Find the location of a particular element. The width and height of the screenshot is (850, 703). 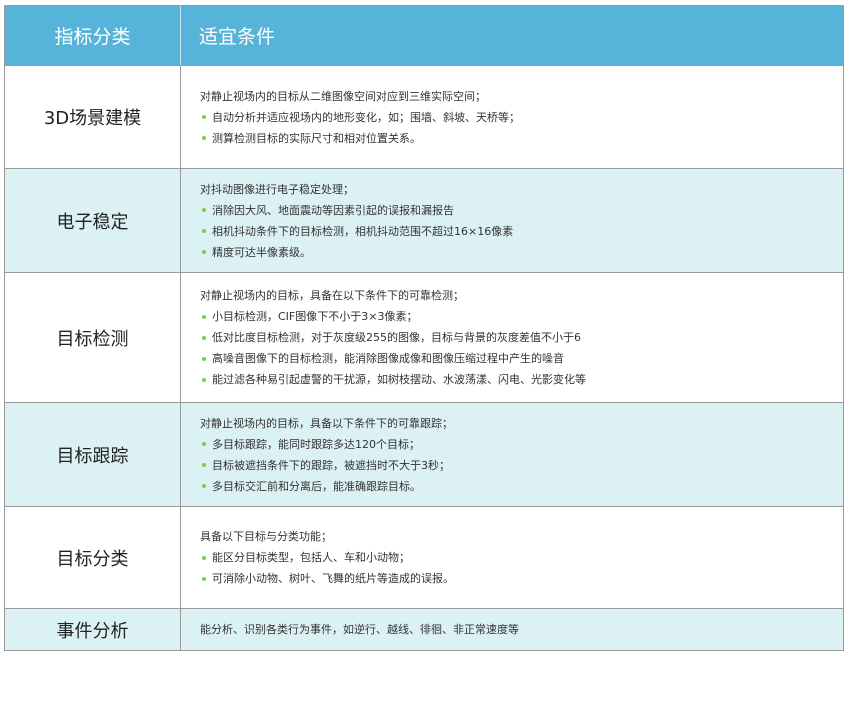

list-item-text: 低对比度目标检测，对于灰度级255的图像，目标与背景的灰度差值不小于6 is located at coordinates (396, 337).